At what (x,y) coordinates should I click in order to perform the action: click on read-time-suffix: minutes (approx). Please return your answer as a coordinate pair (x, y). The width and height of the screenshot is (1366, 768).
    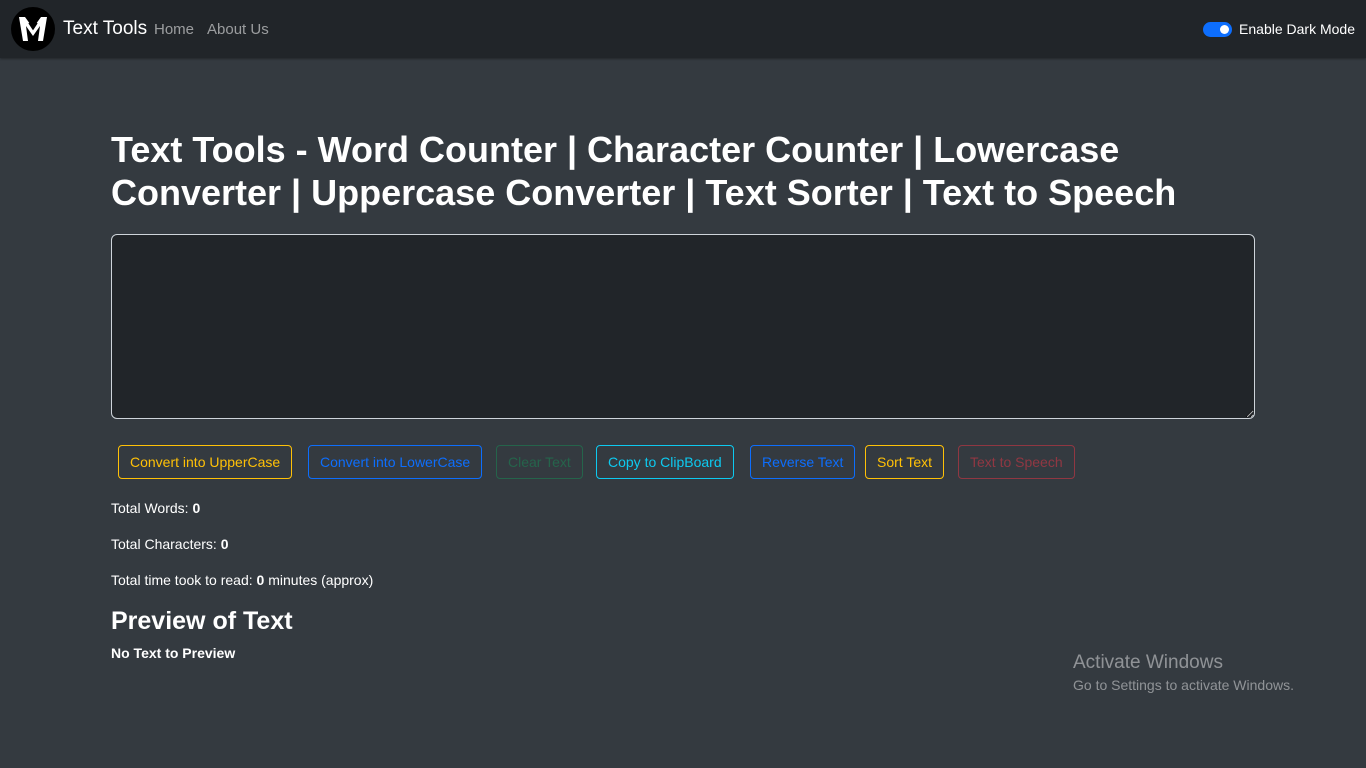
    Looking at the image, I should click on (321, 580).